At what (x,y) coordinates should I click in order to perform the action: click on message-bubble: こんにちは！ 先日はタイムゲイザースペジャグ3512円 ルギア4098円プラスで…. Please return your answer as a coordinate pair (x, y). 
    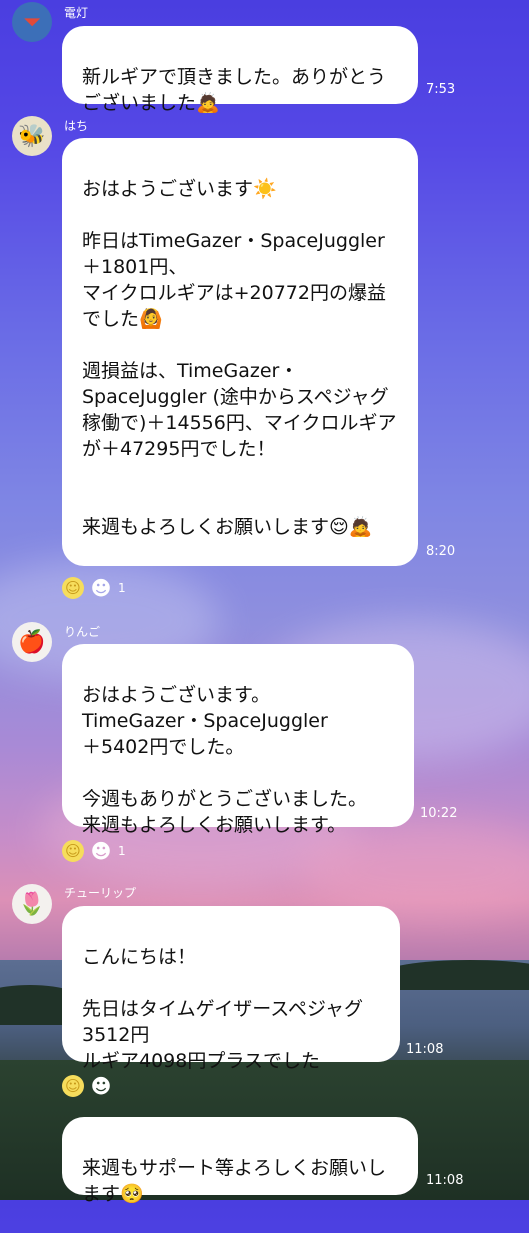
    Looking at the image, I should click on (231, 989).